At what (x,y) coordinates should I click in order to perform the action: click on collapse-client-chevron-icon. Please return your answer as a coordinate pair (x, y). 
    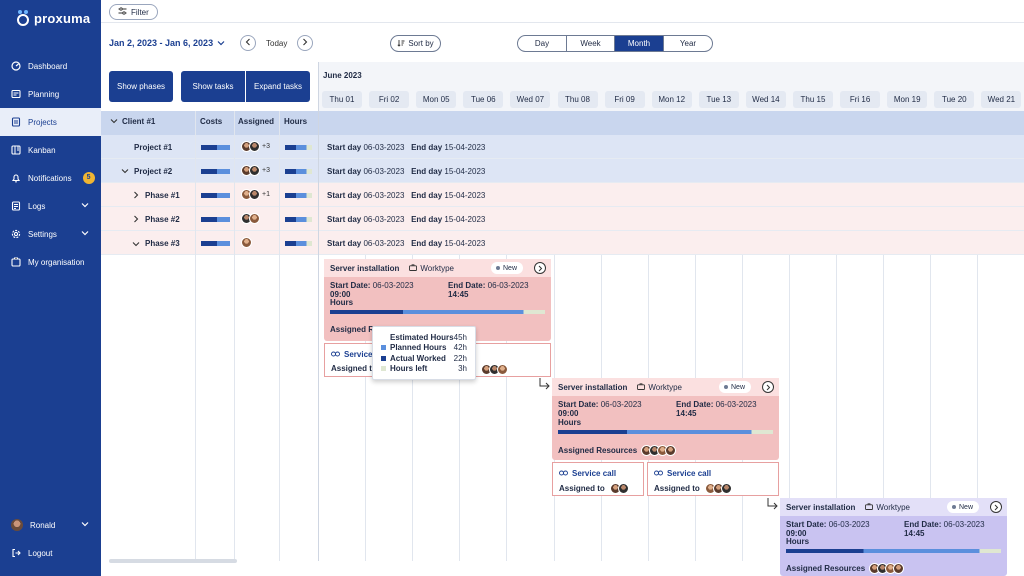
    Looking at the image, I should click on (114, 121).